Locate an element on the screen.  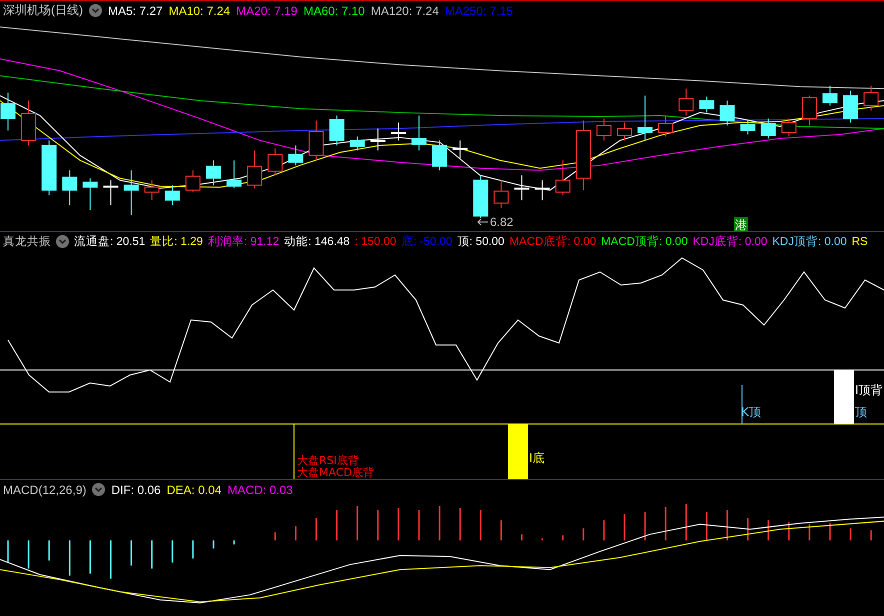
indicator-value: MA250: 7.15 is located at coordinates (478, 11).